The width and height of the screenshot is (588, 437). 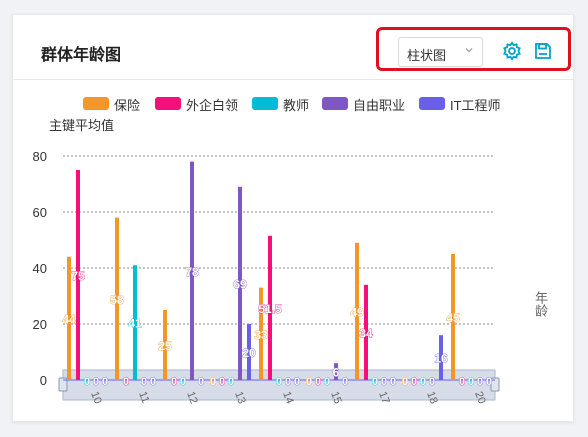 I want to click on bar-value-label: 25, so click(x=165, y=346).